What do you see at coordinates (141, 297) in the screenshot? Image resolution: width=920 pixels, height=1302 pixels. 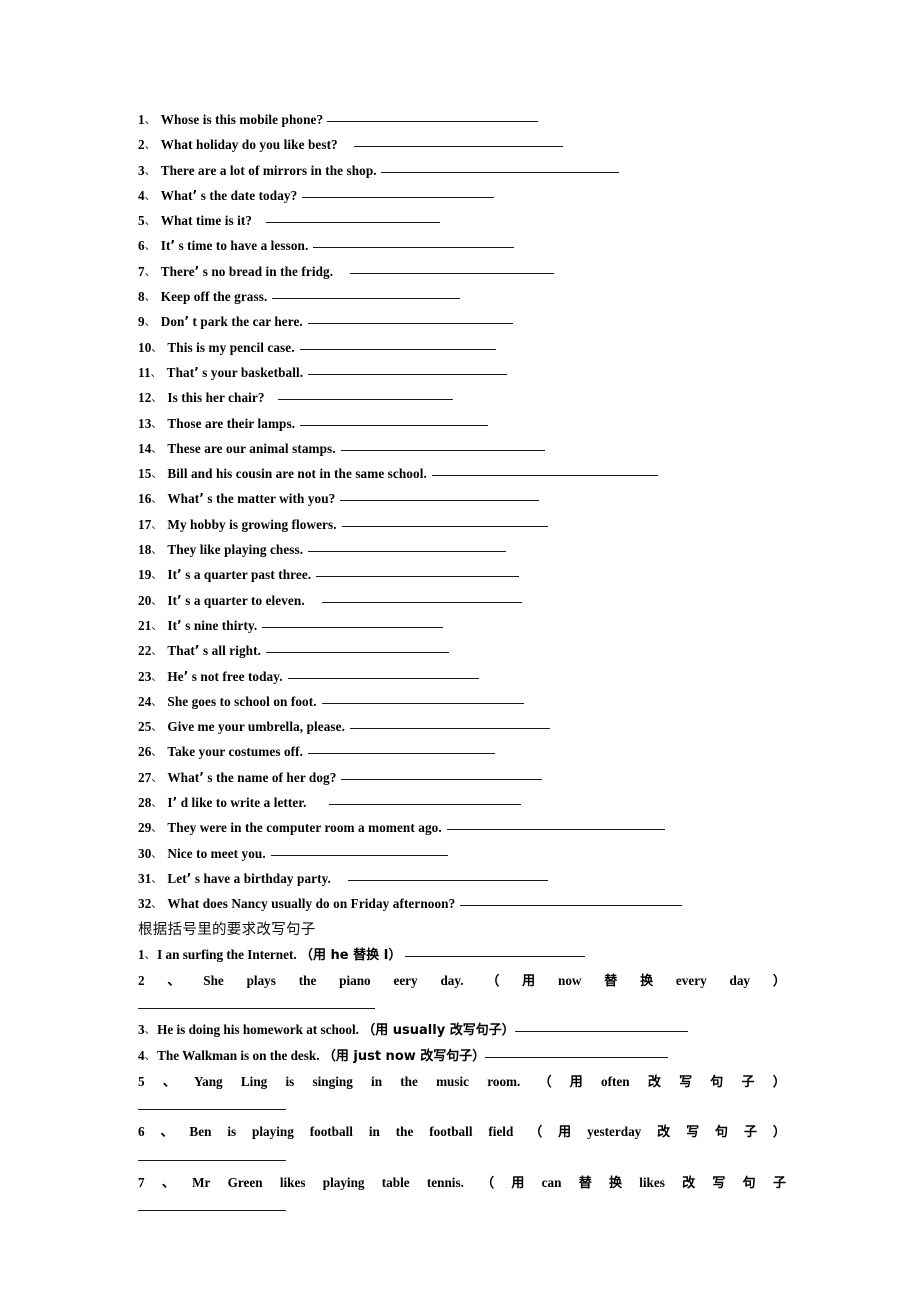 I see `question-number: 8` at bounding box center [141, 297].